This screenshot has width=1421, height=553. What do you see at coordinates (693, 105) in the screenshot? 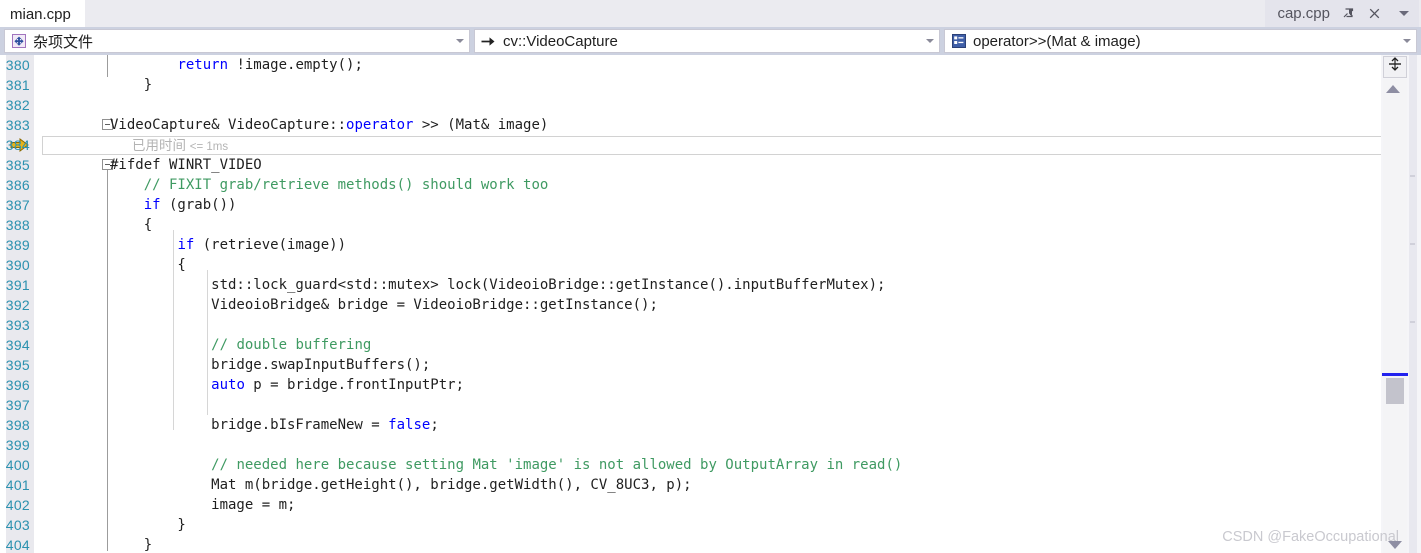
I see `code-line: 382` at bounding box center [693, 105].